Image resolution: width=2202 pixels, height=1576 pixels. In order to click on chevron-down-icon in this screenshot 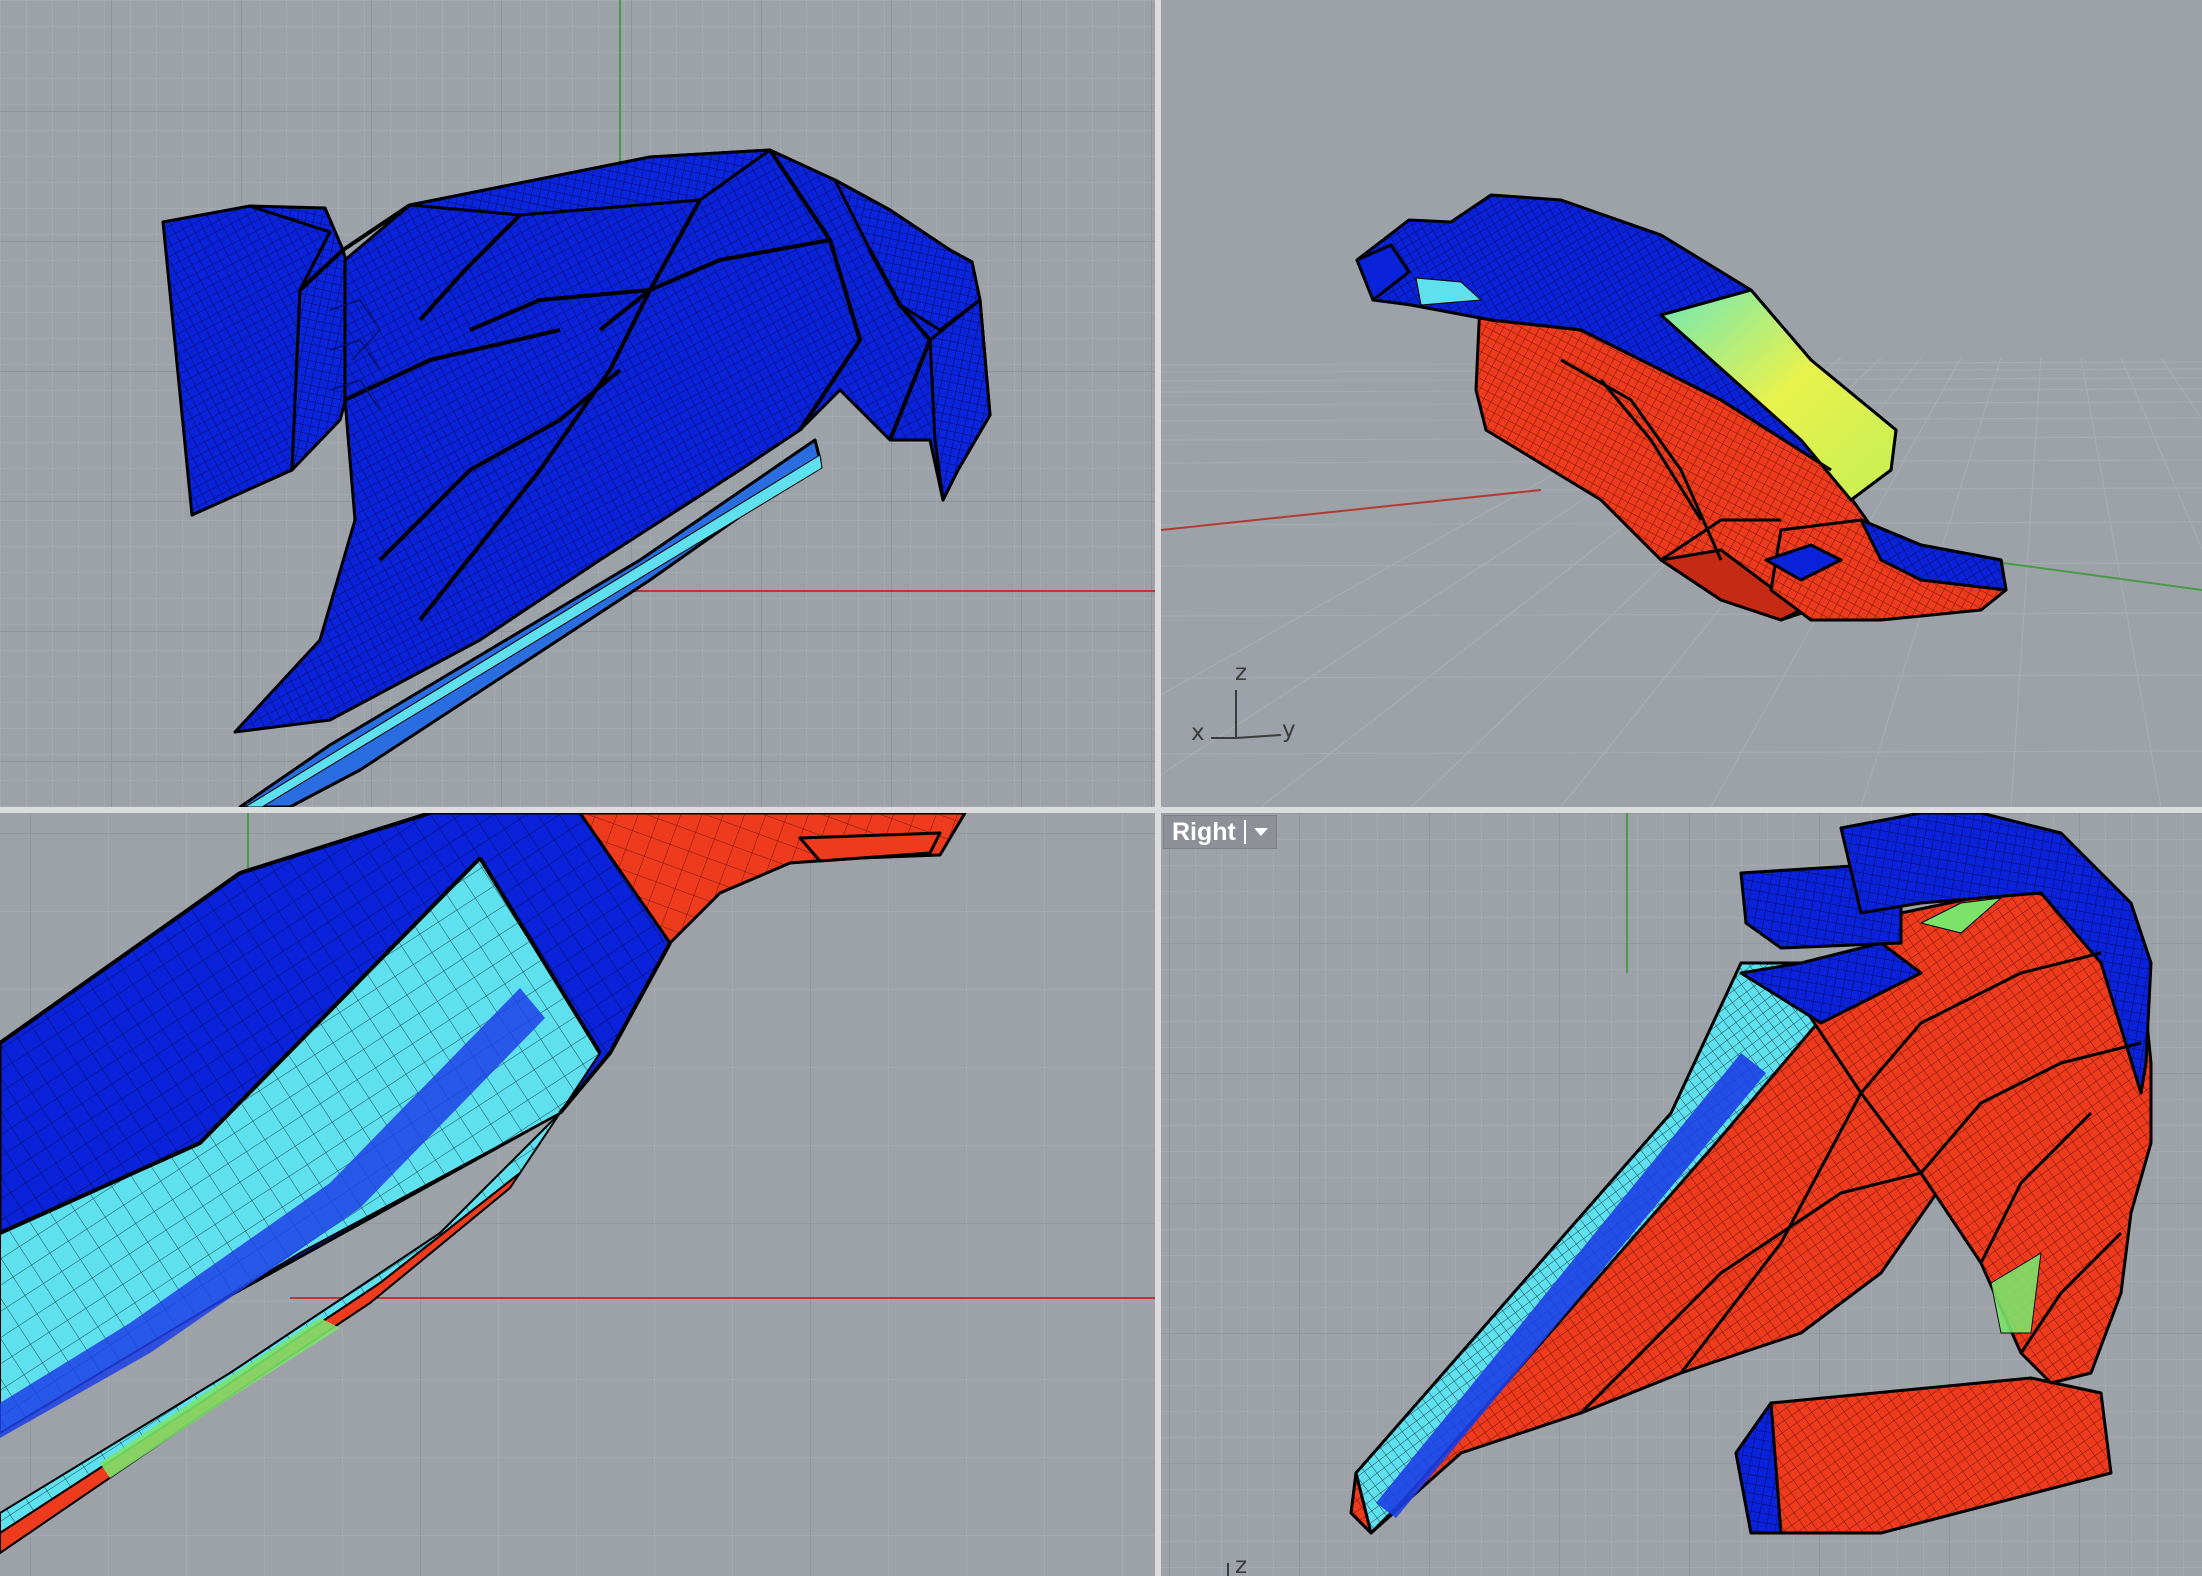, I will do `click(1260, 832)`.